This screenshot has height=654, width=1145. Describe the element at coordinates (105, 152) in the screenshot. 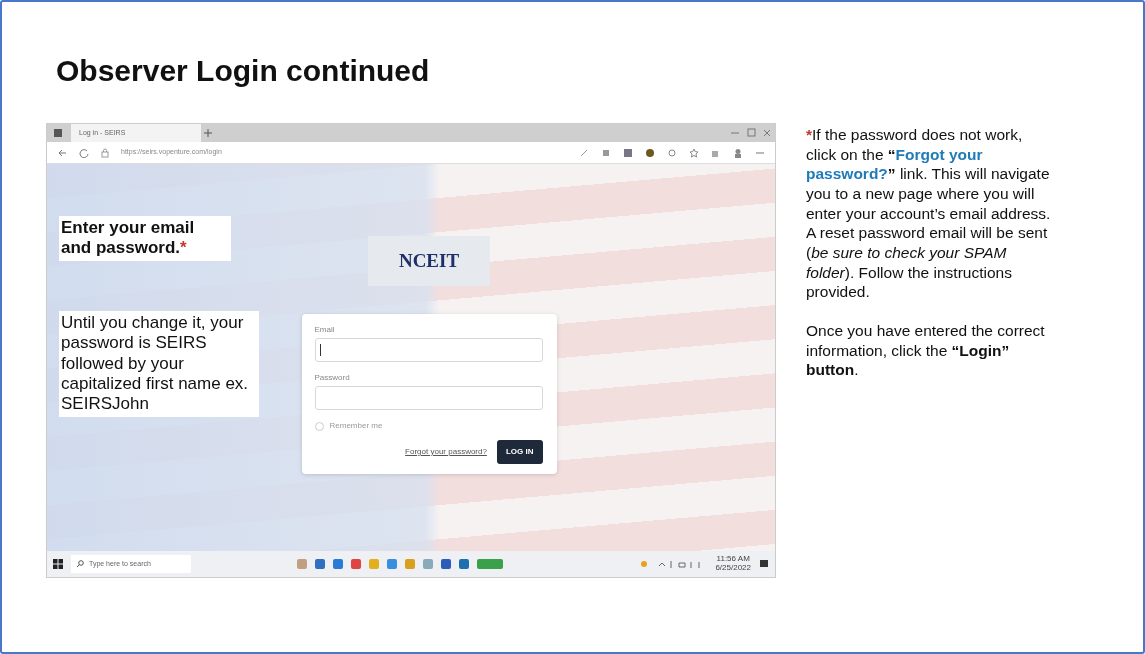

I see `lock-icon` at that location.